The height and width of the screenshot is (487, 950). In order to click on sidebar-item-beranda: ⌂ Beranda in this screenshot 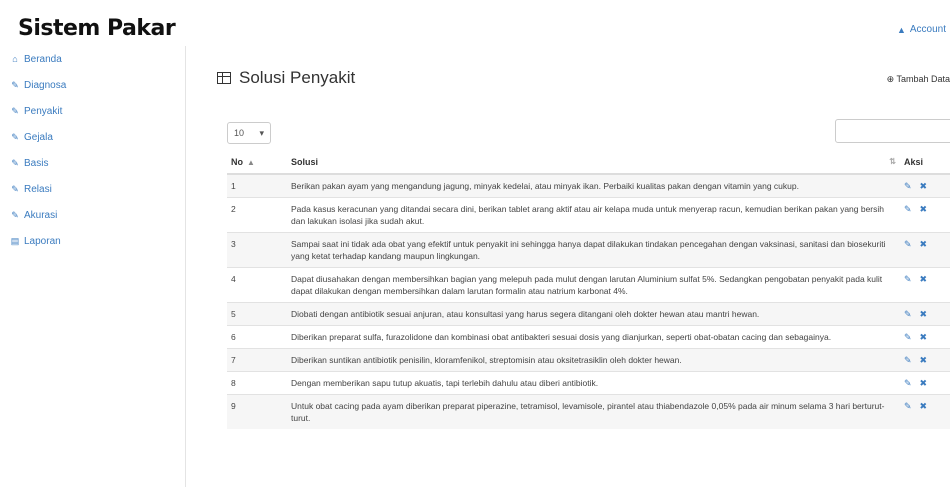, I will do `click(92, 59)`.